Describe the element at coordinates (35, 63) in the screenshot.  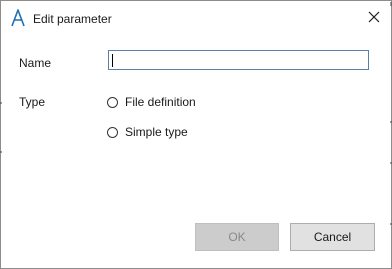
I see `name-label: Name` at that location.